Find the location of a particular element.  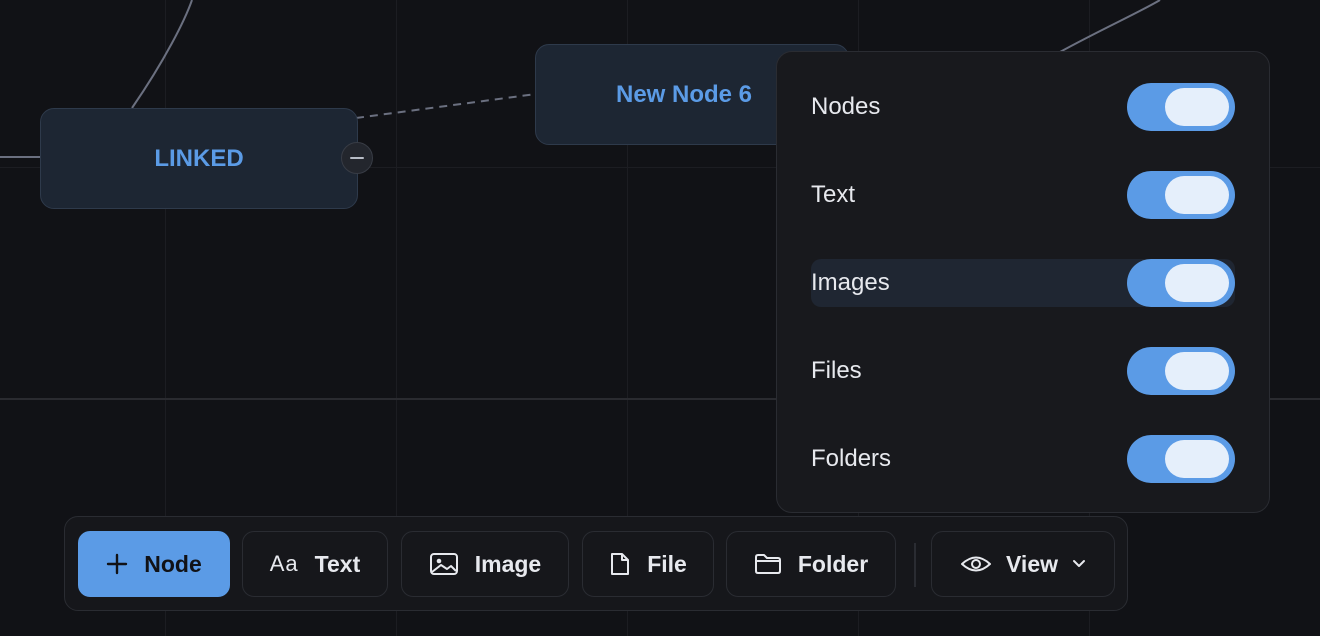

add-text-button: Aa Text is located at coordinates (315, 564).